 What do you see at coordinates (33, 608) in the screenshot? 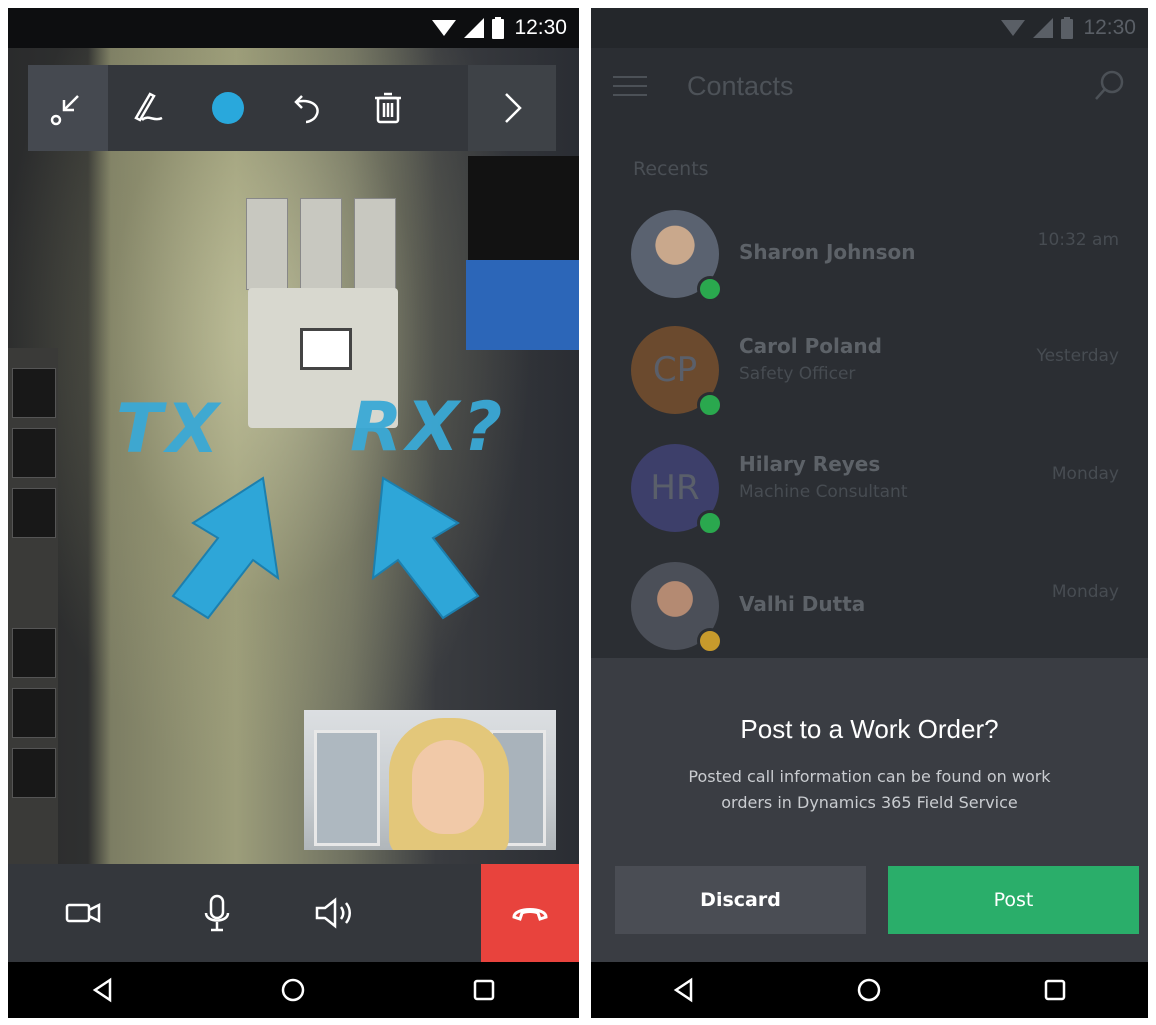
I see `breaker-panel` at bounding box center [33, 608].